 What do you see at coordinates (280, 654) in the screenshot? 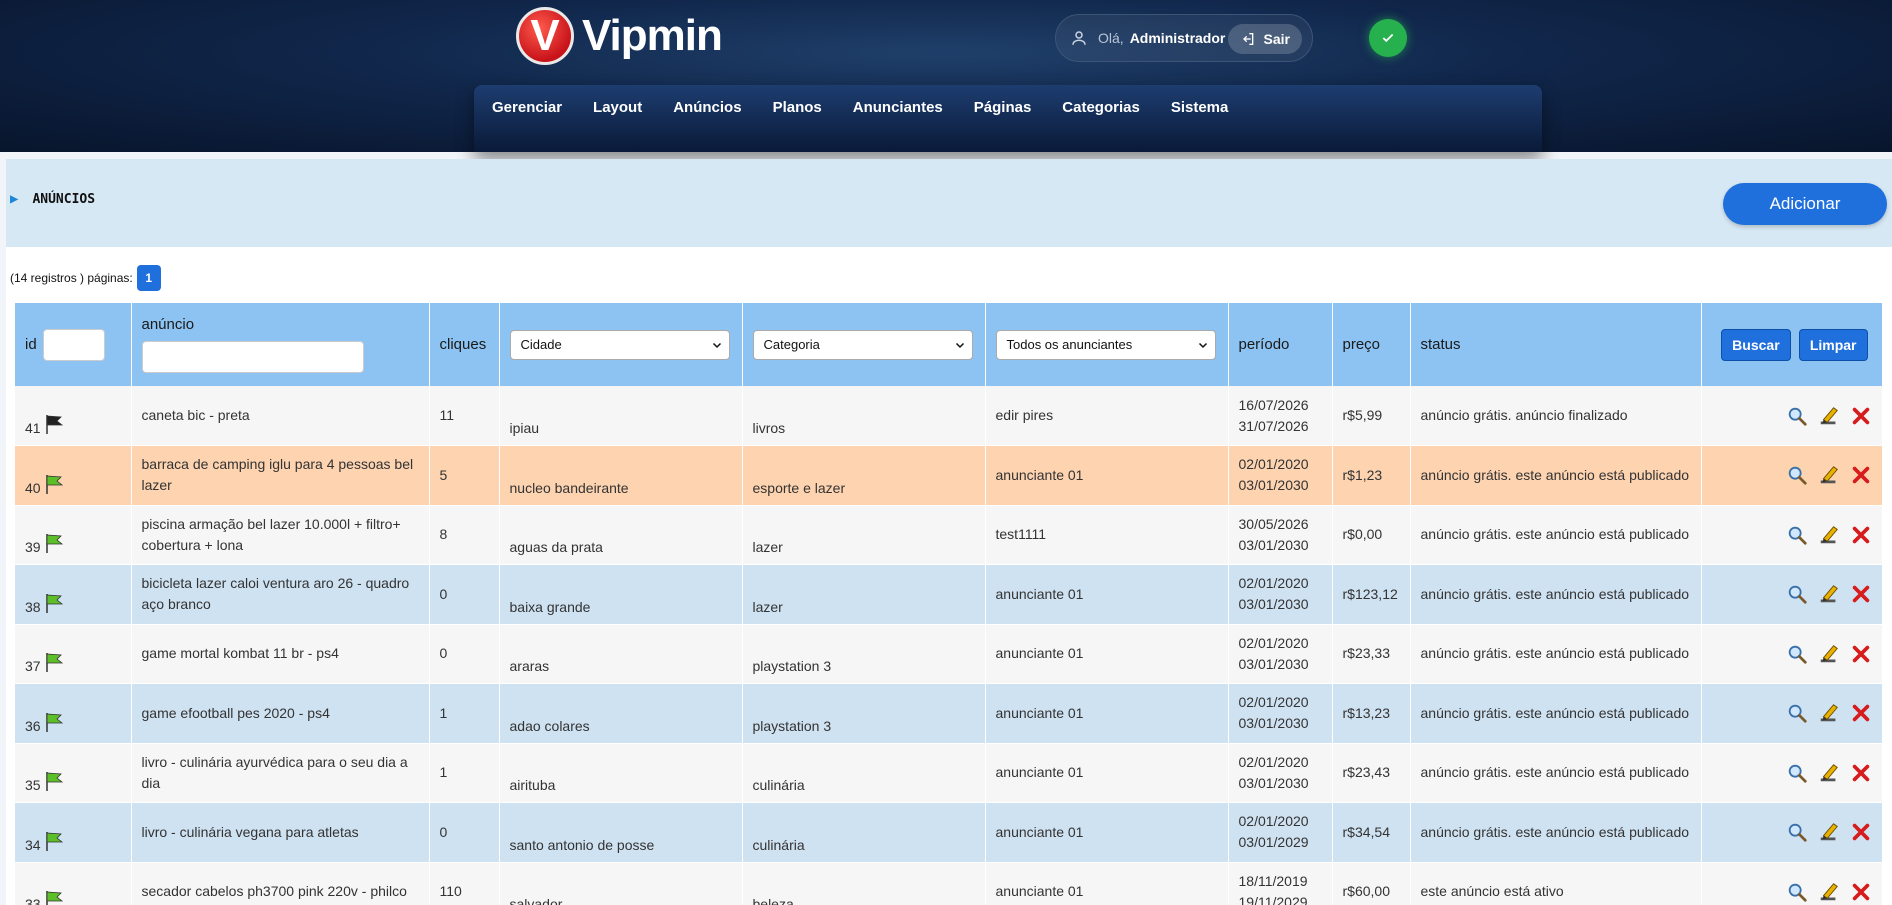
I see `ad-title-cell: game mortal kombat 11 br - ps4` at bounding box center [280, 654].